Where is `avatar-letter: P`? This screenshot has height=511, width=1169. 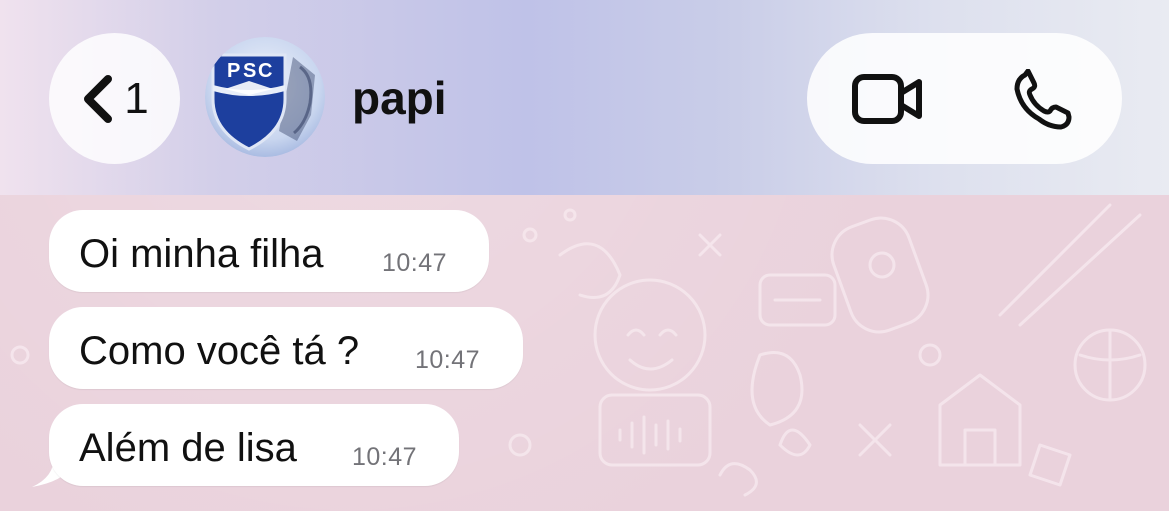 avatar-letter: P is located at coordinates (233, 71).